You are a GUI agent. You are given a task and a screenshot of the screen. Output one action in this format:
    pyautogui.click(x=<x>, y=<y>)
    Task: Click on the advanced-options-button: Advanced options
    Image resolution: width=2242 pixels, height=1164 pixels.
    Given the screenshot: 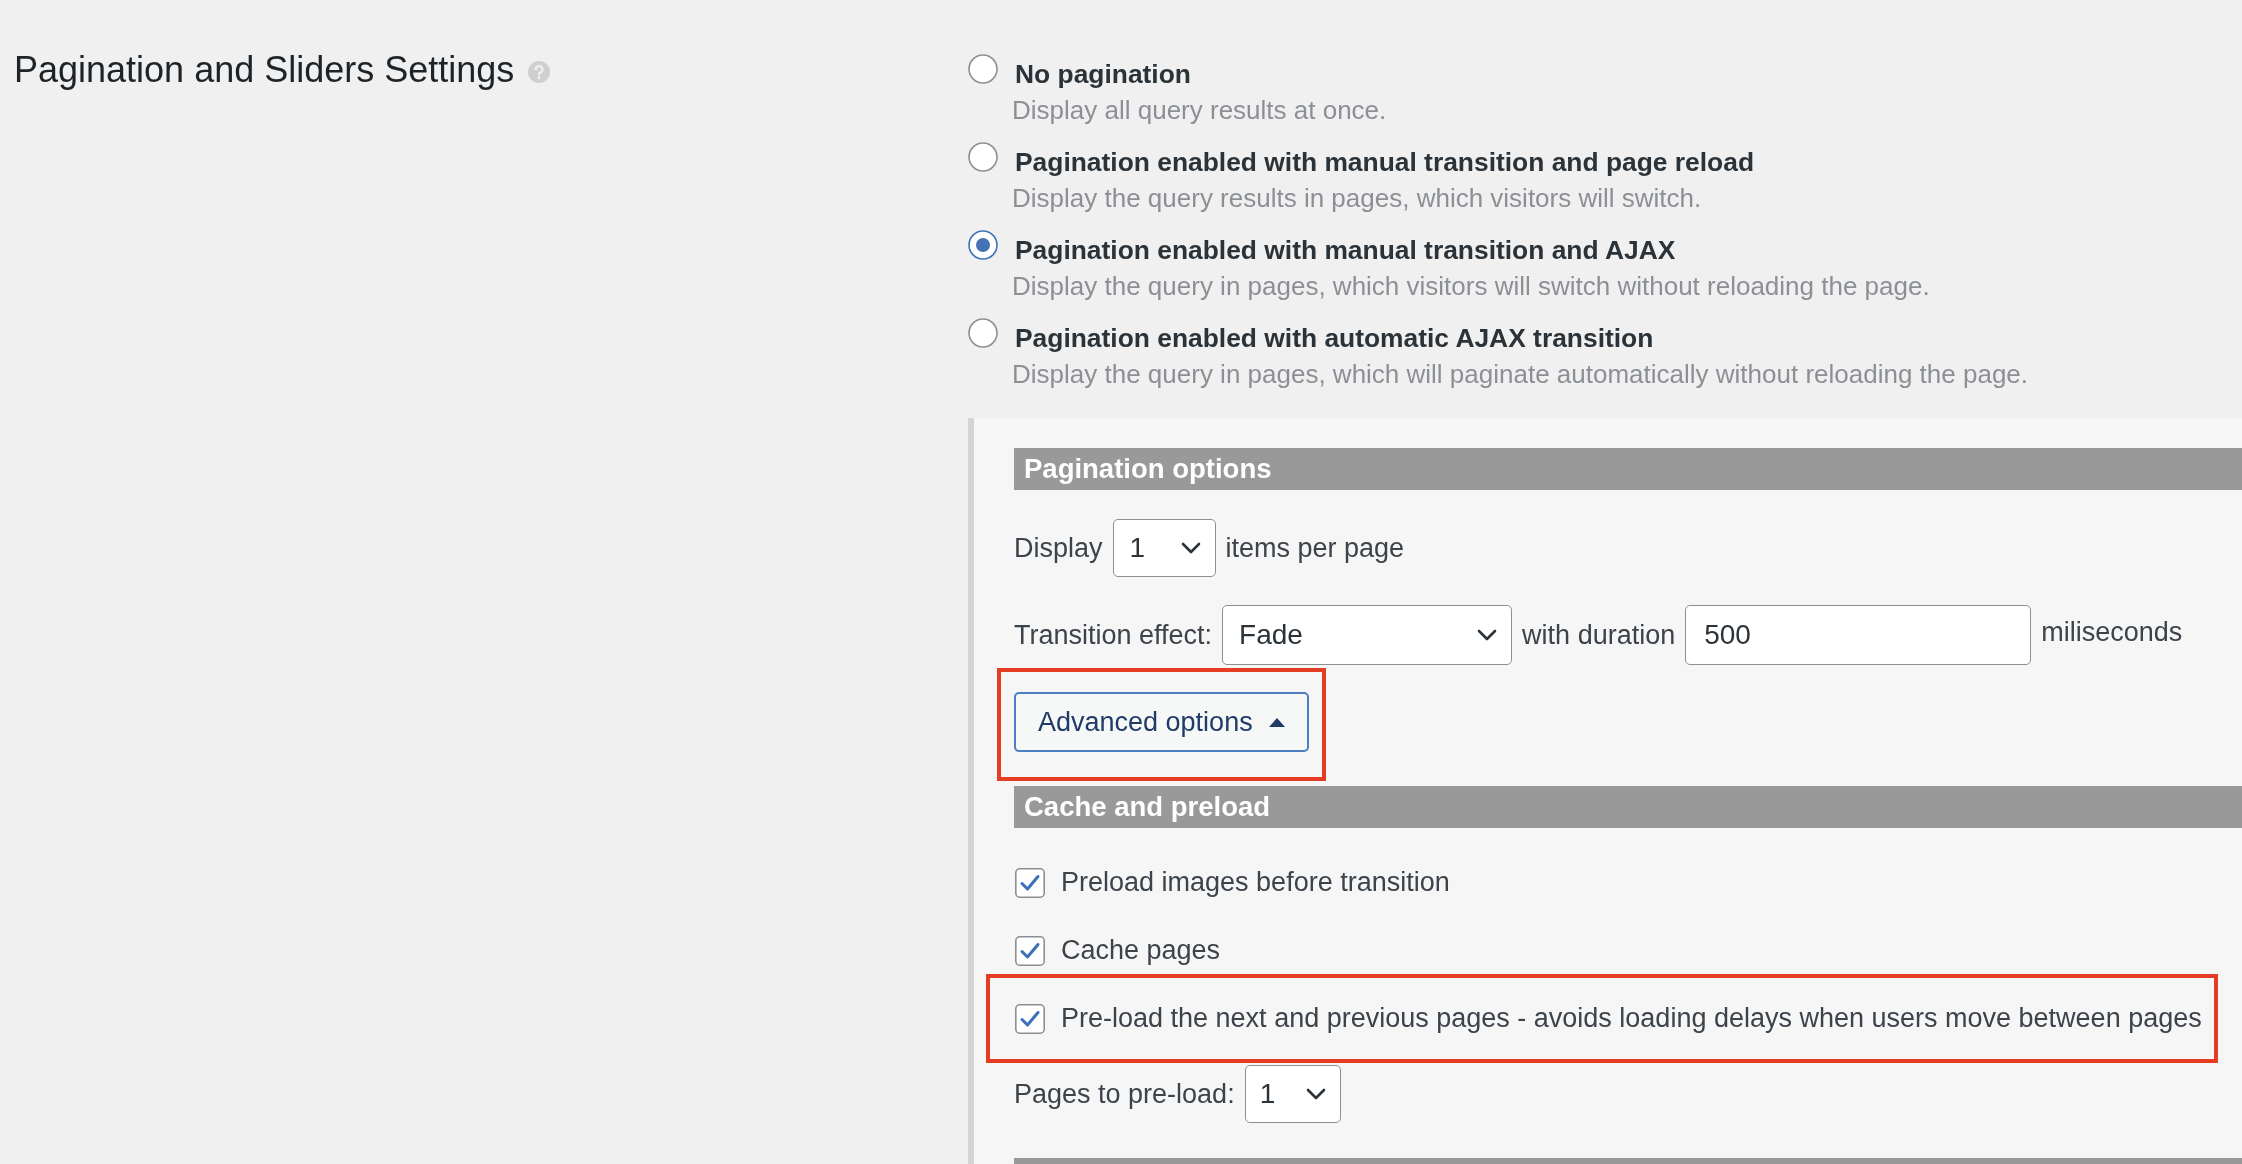 What is the action you would take?
    pyautogui.click(x=1161, y=722)
    